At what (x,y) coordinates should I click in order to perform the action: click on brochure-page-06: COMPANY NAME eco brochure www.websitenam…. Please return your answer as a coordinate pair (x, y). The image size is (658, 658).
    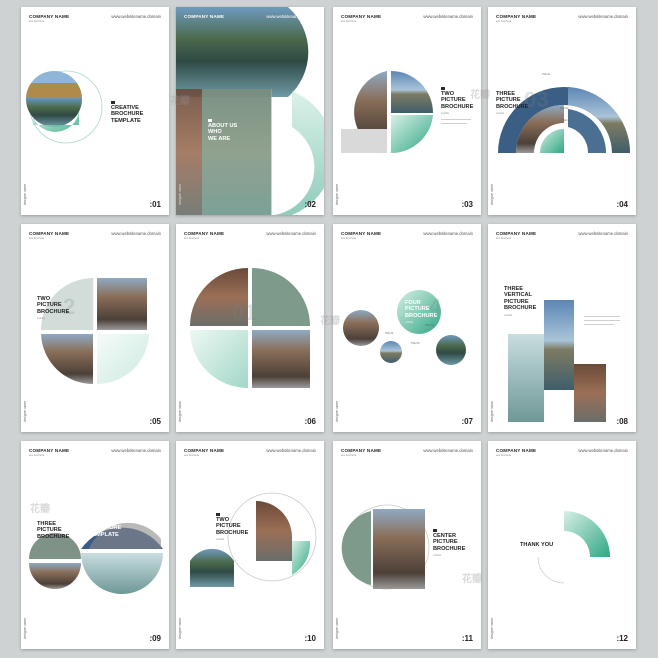
    Looking at the image, I should click on (250, 328).